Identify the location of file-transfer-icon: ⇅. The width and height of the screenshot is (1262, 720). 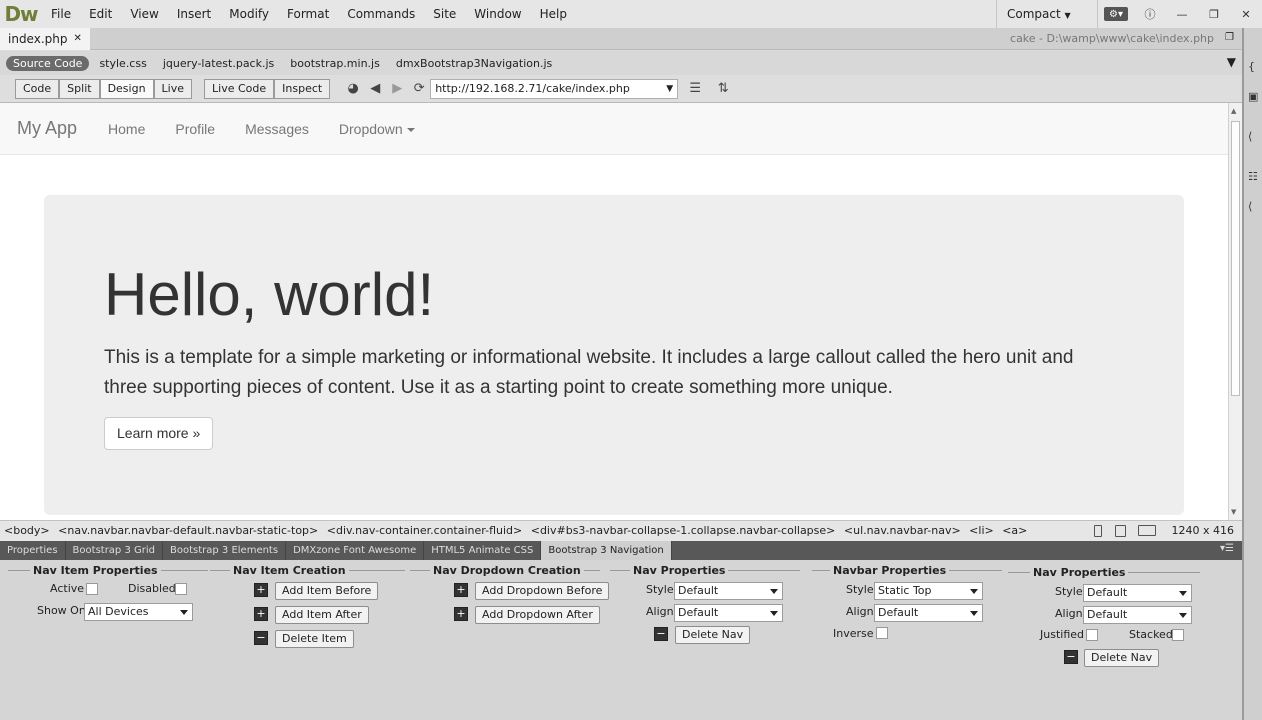
(723, 88).